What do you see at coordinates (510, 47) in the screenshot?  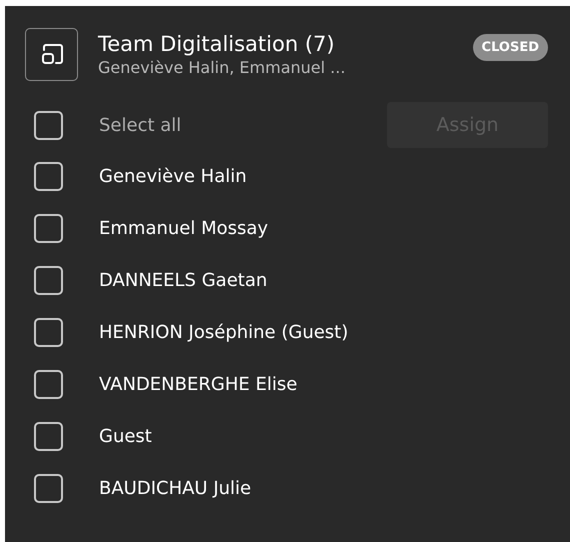 I see `status-badge: CLOSED` at bounding box center [510, 47].